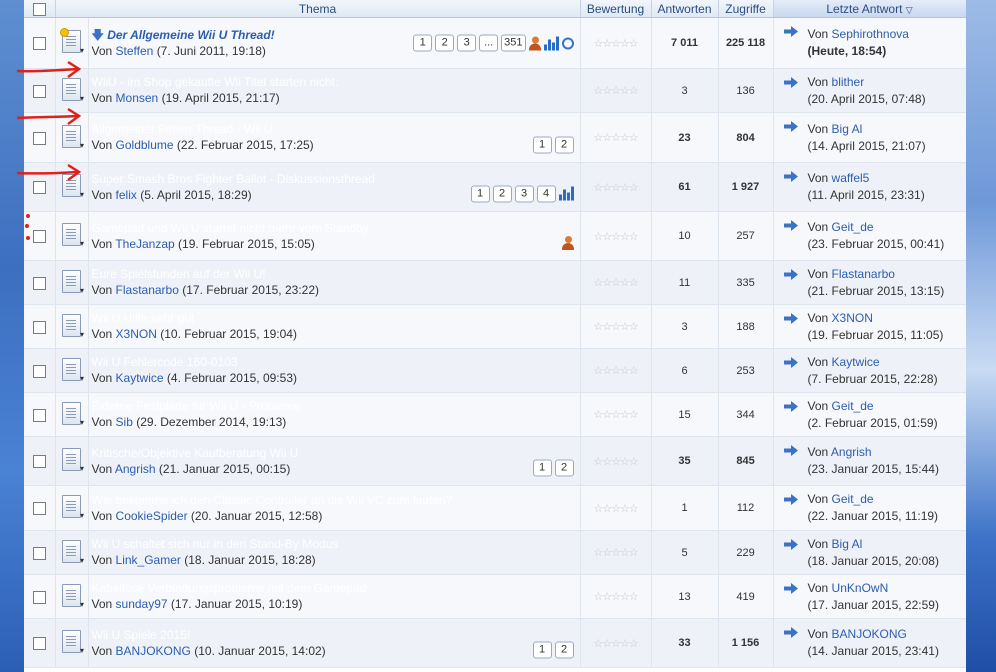 The width and height of the screenshot is (996, 672). Describe the element at coordinates (336, 318) in the screenshot. I see `thread-title: Wii U Hilfe sehr gut` at that location.